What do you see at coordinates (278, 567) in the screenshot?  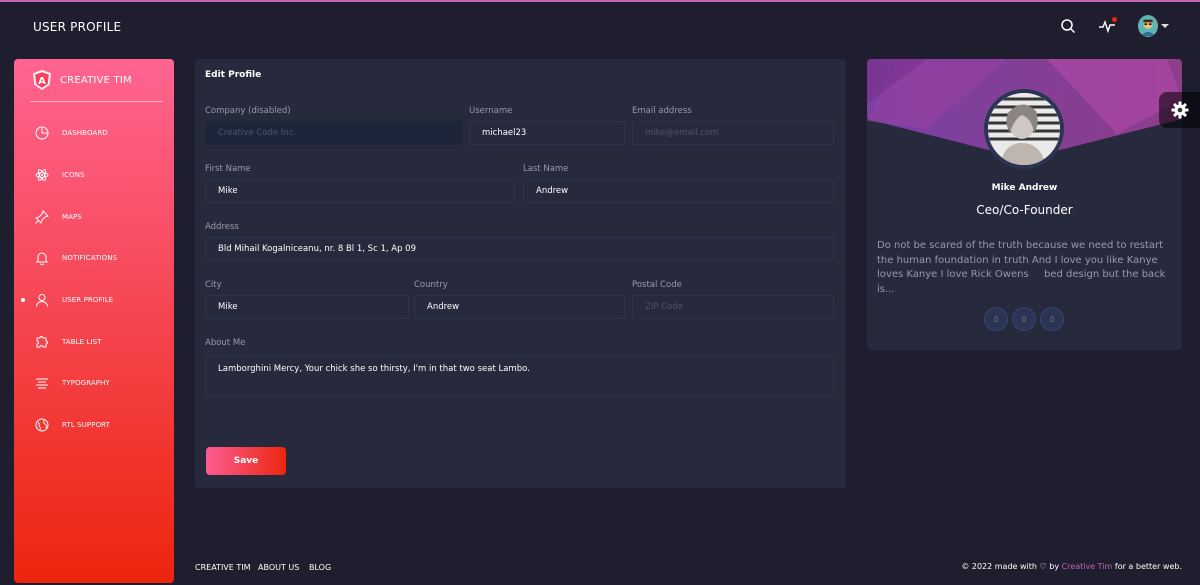 I see `footer-link-about-us: ABOUT US` at bounding box center [278, 567].